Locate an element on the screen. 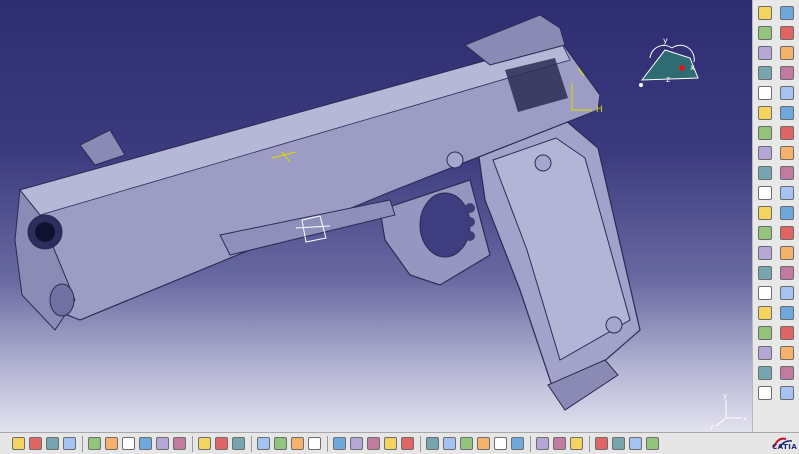 The width and height of the screenshot is (799, 454). new-icon is located at coordinates (18, 443).